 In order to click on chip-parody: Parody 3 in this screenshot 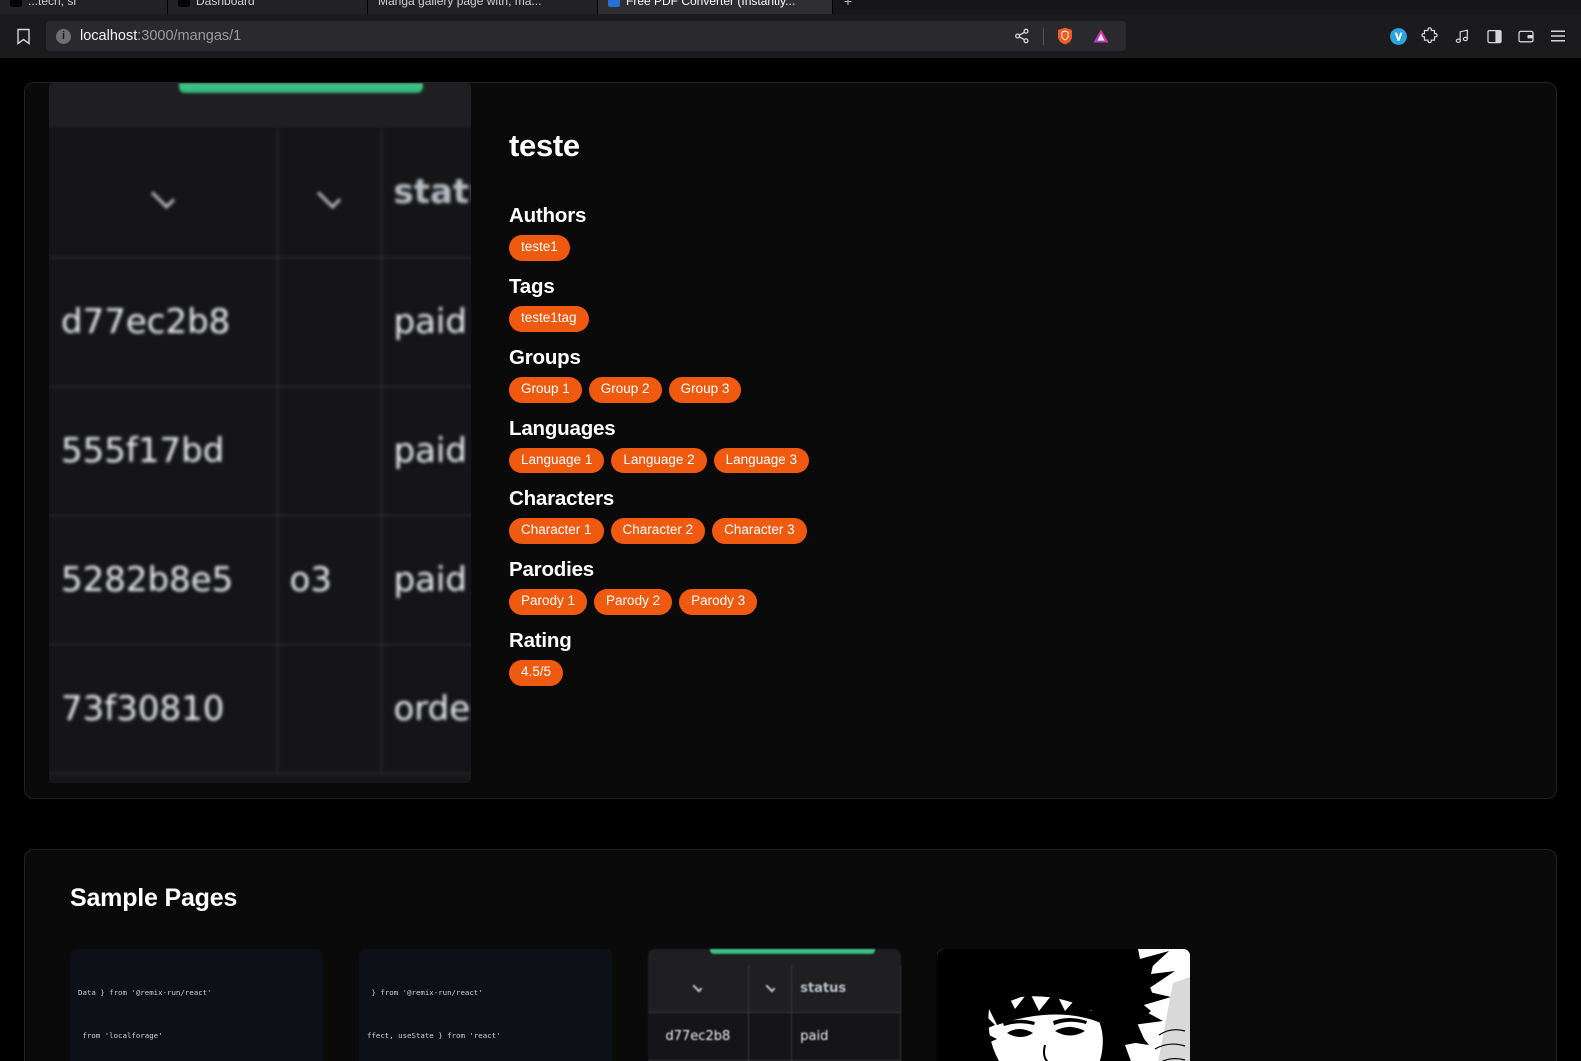, I will do `click(718, 602)`.